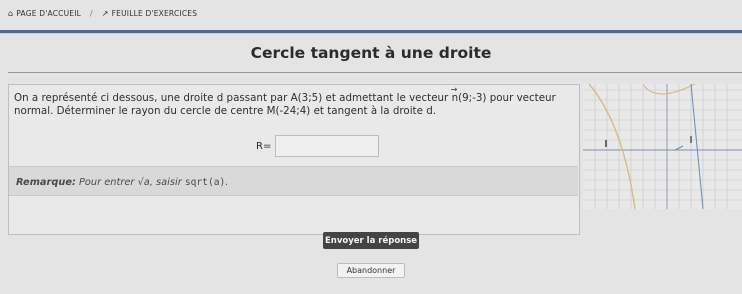 This screenshot has height=294, width=742. What do you see at coordinates (154, 13) in the screenshot?
I see `breadcrumb-sheet-label: FEUILLE D'EXERCICES` at bounding box center [154, 13].